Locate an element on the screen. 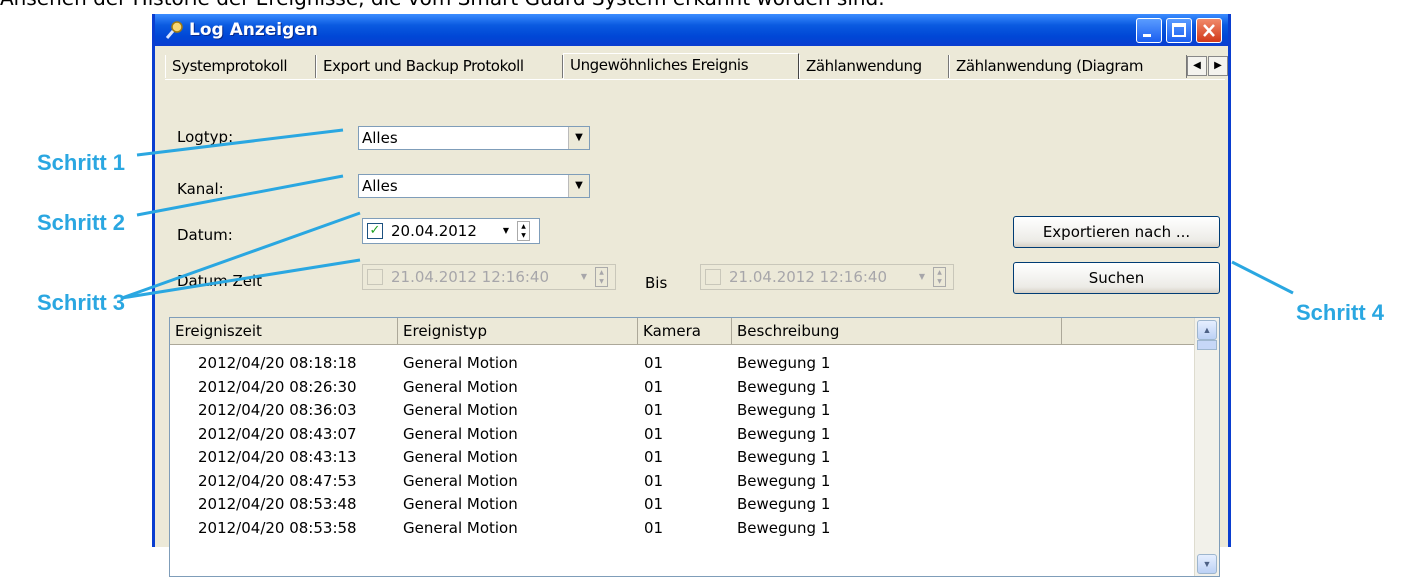  step3-line-a is located at coordinates (241, 255).